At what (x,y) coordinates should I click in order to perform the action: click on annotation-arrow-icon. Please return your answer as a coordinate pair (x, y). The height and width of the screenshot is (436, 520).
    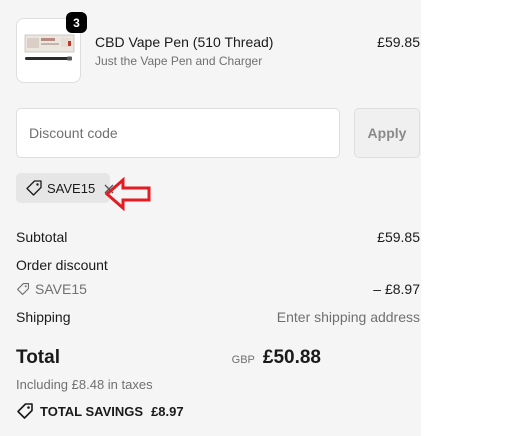
    Looking at the image, I should click on (127, 194).